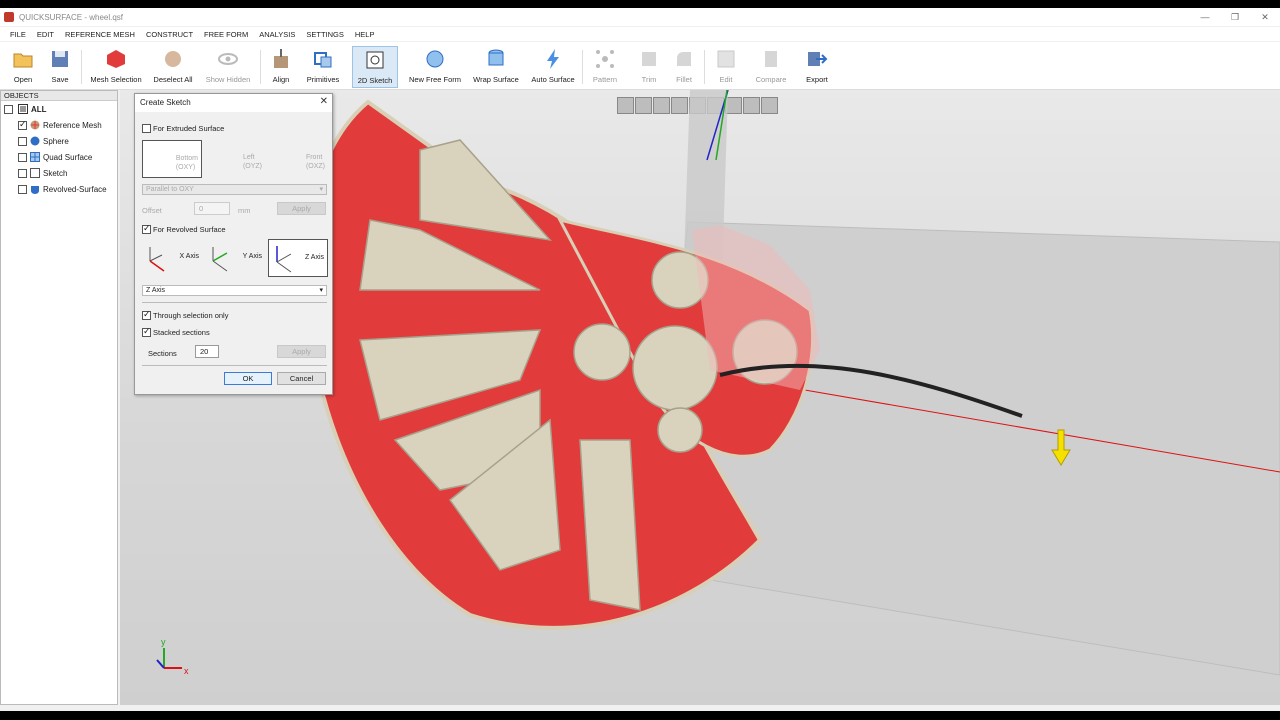 Image resolution: width=1280 pixels, height=720 pixels. What do you see at coordinates (301, 351) in the screenshot?
I see `apply-sections-button: Apply` at bounding box center [301, 351].